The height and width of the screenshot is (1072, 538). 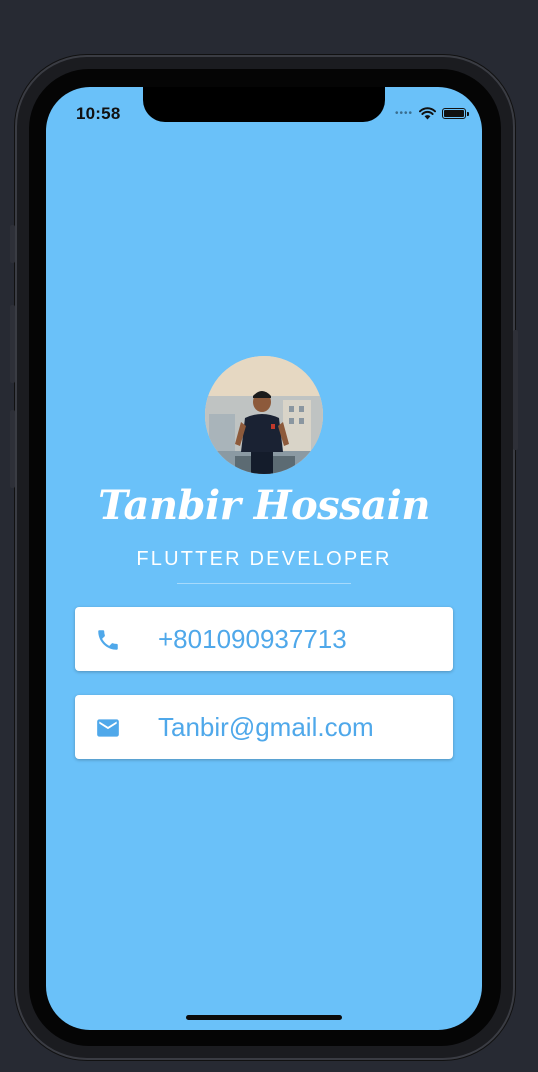 I want to click on mute-switch, so click(x=12, y=244).